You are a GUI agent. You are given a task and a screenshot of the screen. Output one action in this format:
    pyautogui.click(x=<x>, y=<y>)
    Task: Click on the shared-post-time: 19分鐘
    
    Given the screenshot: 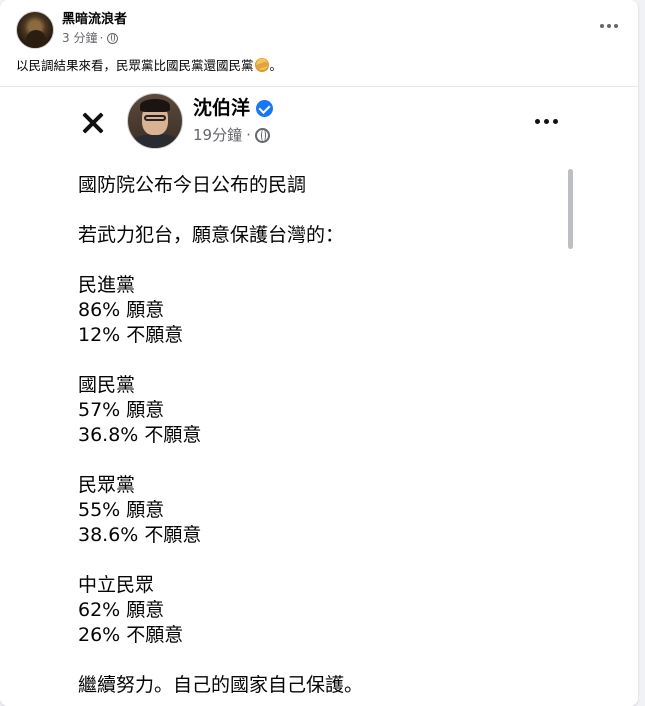 What is the action you would take?
    pyautogui.click(x=218, y=135)
    